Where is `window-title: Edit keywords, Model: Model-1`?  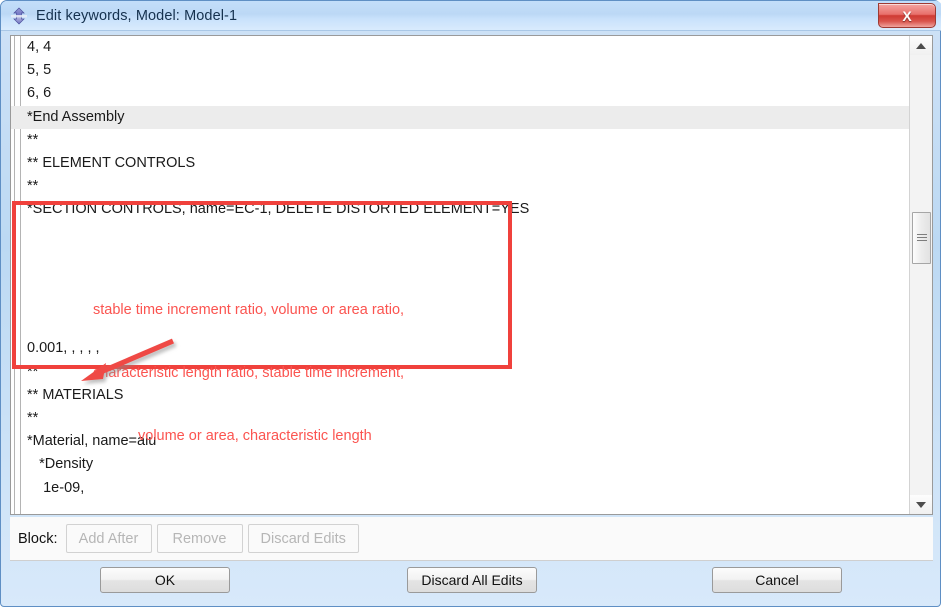 window-title: Edit keywords, Model: Model-1 is located at coordinates (137, 15).